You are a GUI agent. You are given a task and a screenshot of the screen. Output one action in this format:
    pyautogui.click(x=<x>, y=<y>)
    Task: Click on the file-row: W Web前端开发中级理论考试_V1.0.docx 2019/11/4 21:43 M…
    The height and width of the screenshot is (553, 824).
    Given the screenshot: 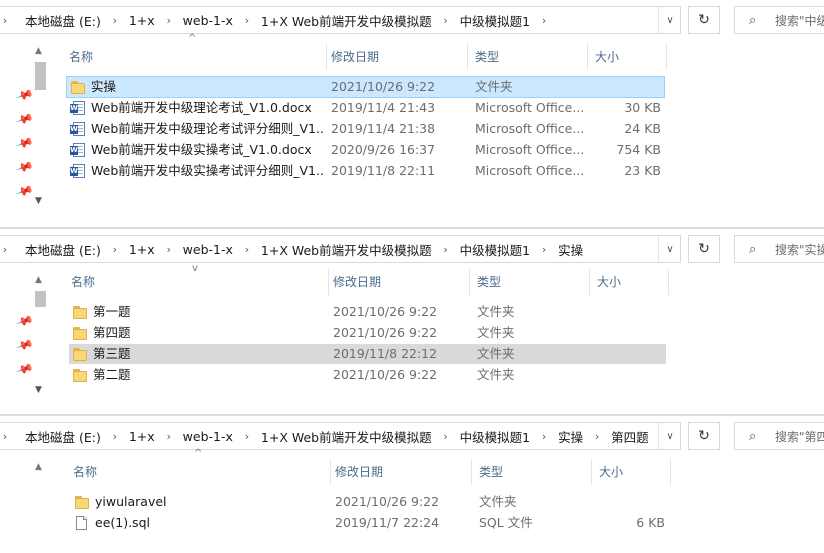 What is the action you would take?
    pyautogui.click(x=365, y=108)
    